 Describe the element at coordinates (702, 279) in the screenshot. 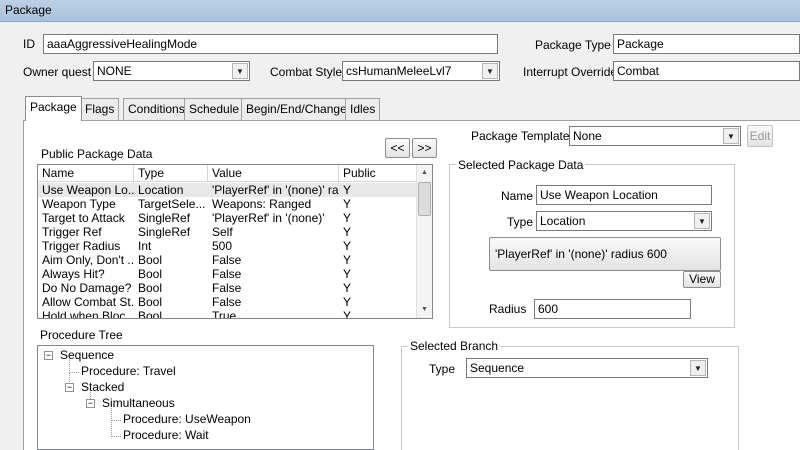

I see `view-button: View` at that location.